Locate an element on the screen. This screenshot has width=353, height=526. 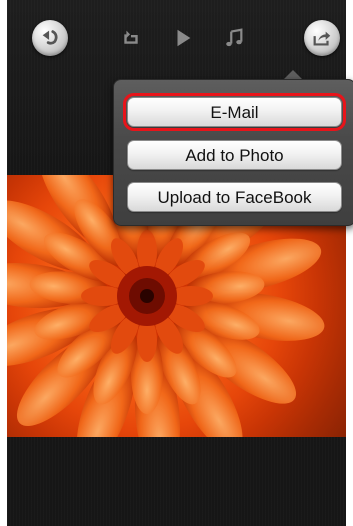
add-to-photo-button: Add to Photo is located at coordinates (234, 155).